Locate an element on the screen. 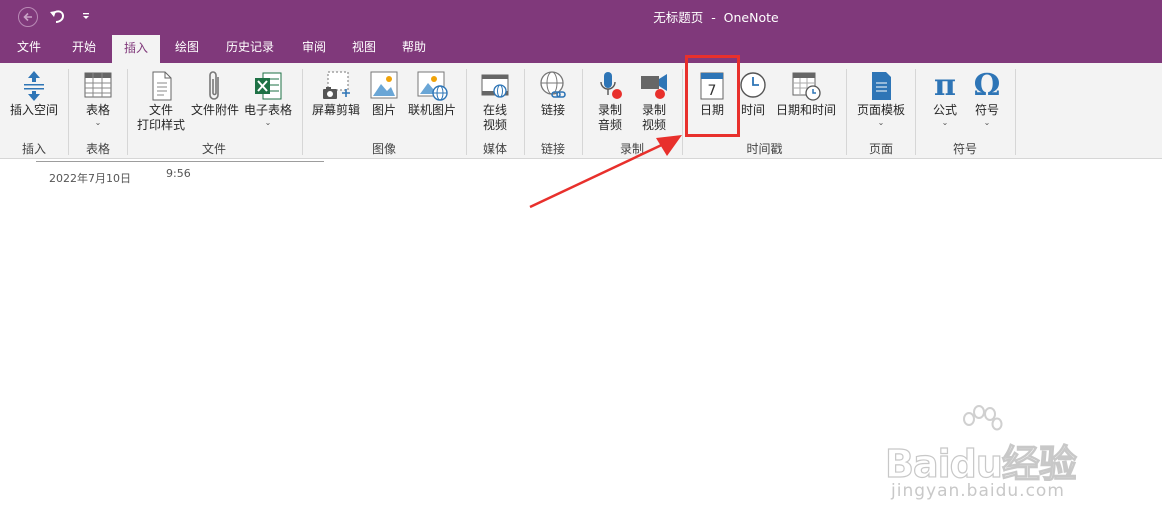 The image size is (1162, 530). page-date: 2022年7月10日 is located at coordinates (90, 178).